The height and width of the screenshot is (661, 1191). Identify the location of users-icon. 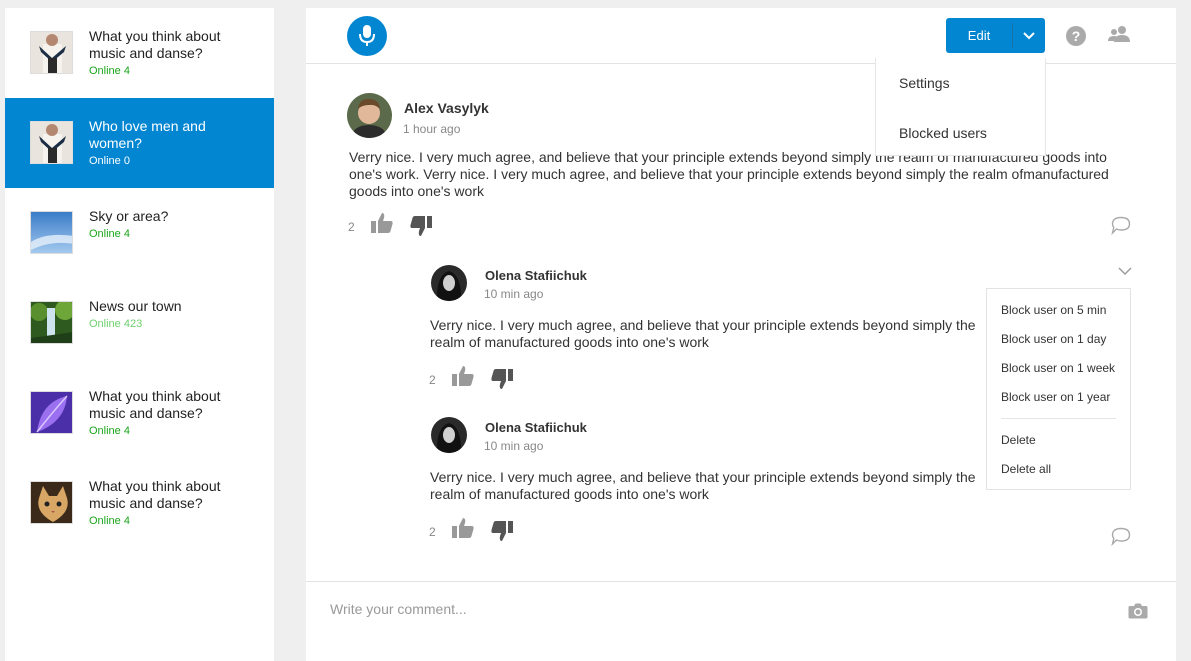
(1119, 36).